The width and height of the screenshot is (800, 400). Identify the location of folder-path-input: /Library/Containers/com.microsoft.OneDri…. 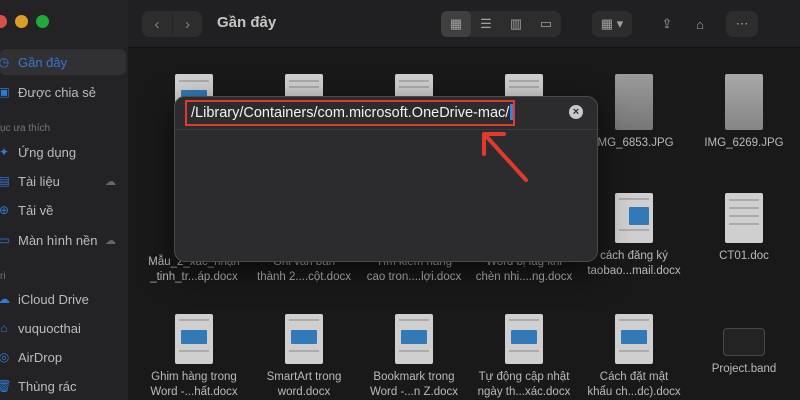
(350, 113).